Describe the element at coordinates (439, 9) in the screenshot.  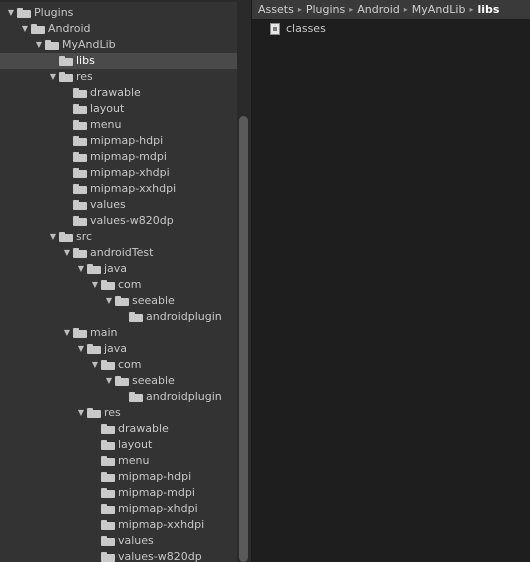
I see `breadcrumb-item-myandlib: MyAndLib` at that location.